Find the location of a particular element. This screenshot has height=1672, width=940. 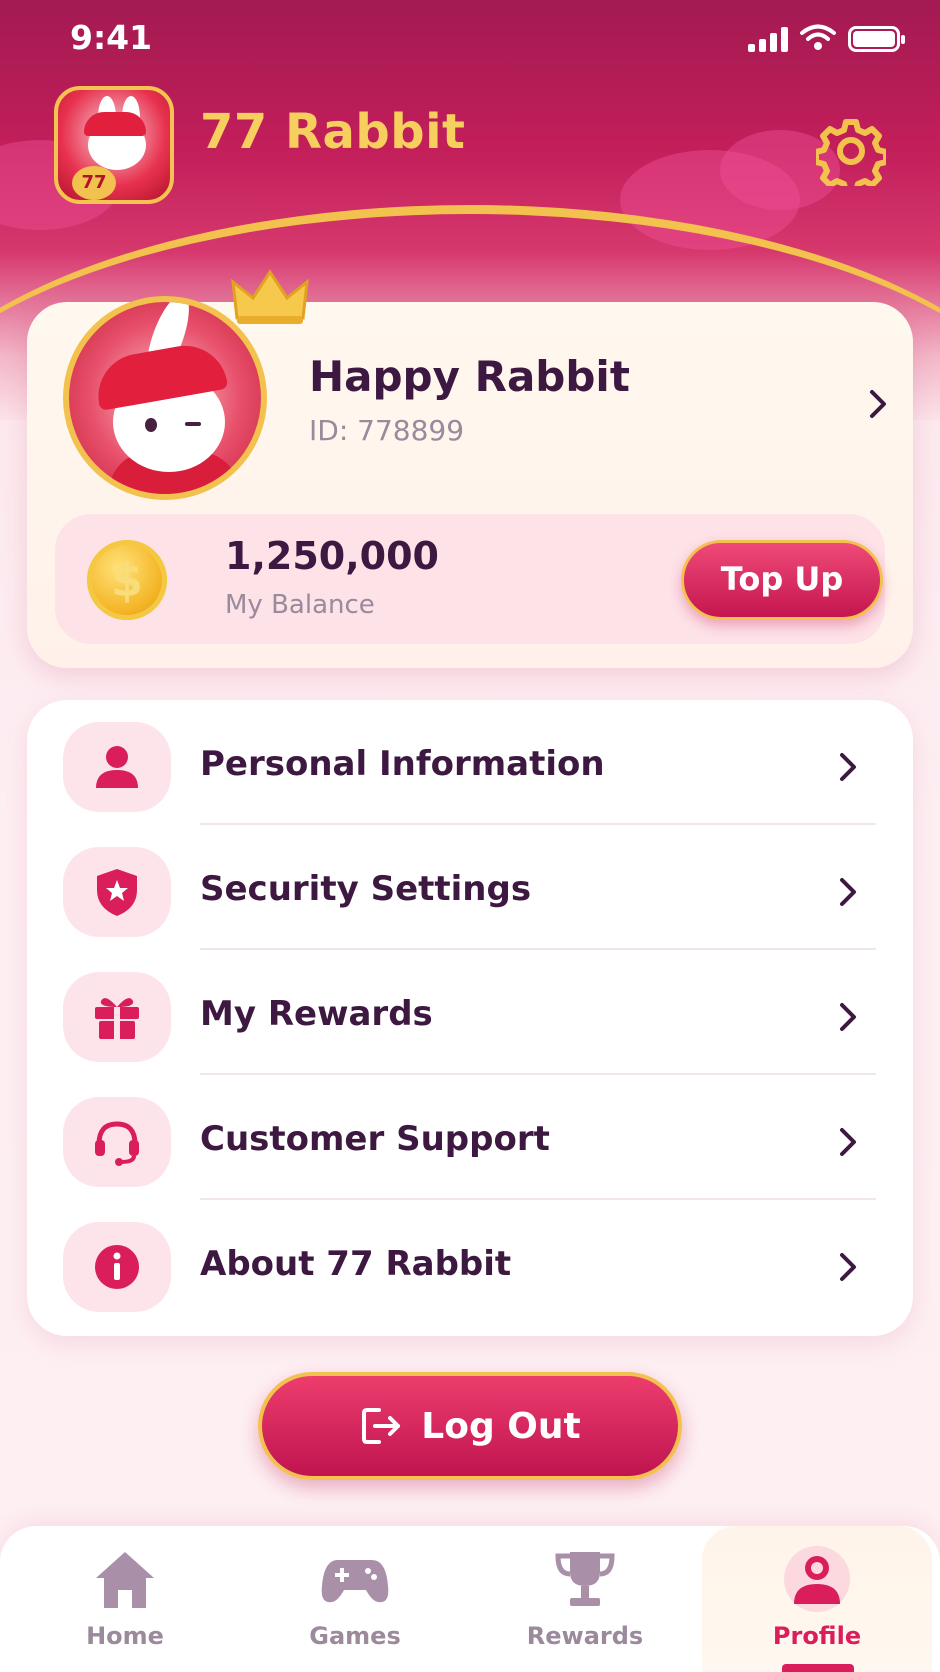

menu-item-personal-information: Personal Information is located at coordinates (470, 762).